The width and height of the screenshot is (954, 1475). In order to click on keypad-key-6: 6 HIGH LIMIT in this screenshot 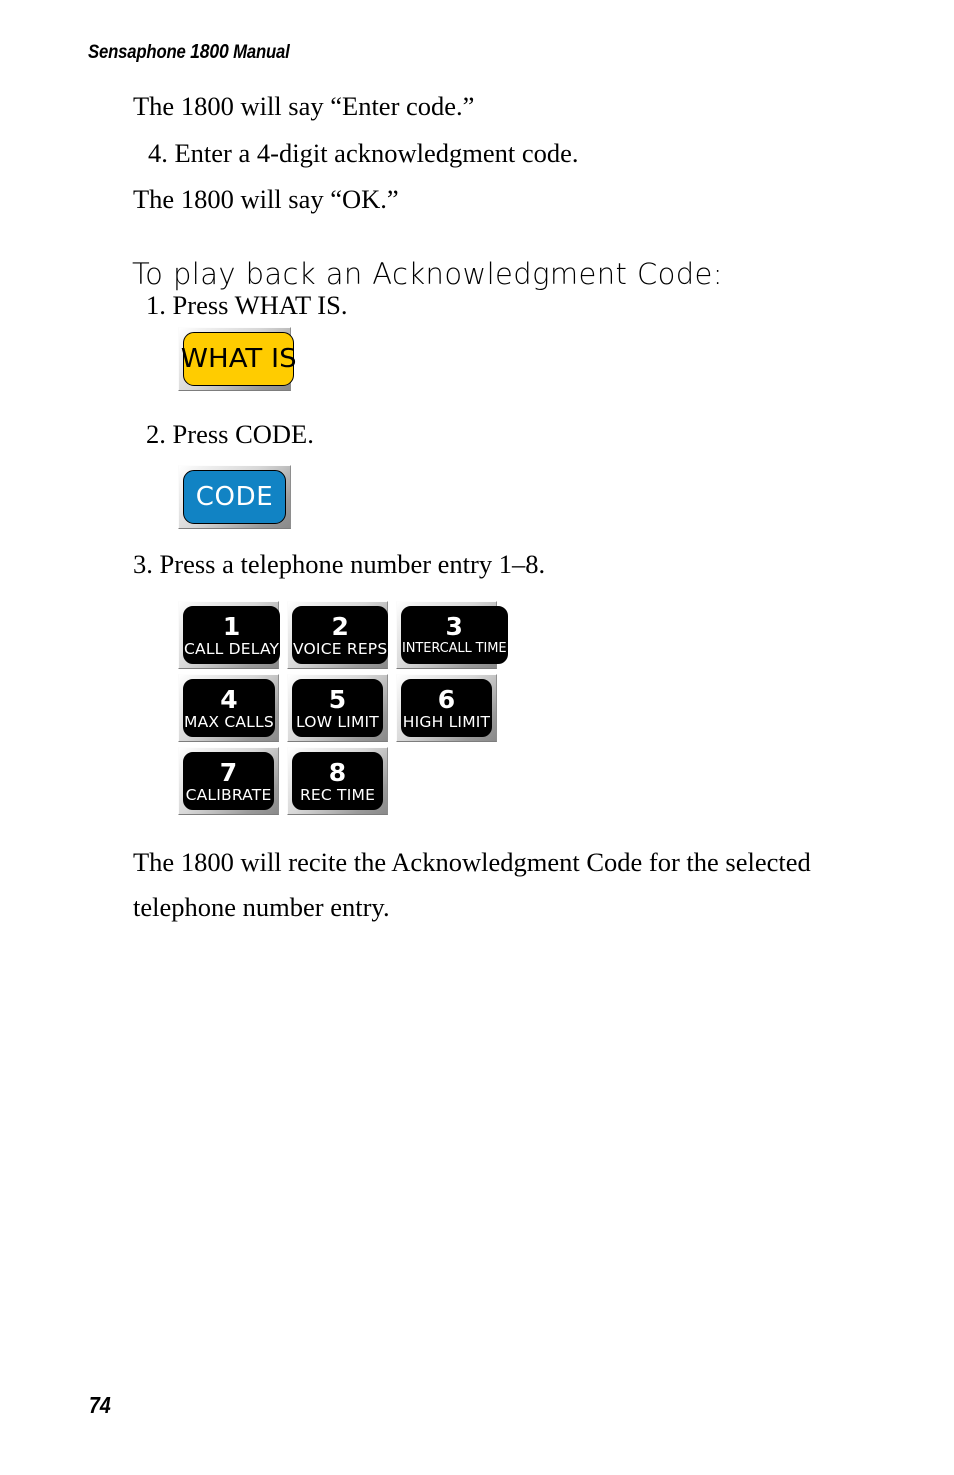, I will do `click(446, 708)`.